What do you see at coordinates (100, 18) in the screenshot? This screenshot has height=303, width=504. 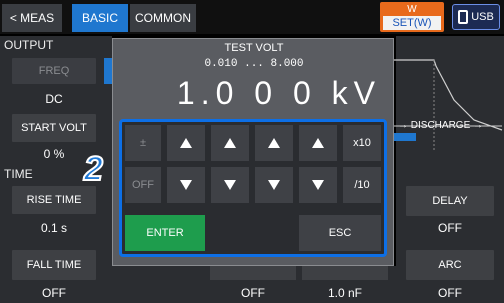 I see `tab-basic: BASIC` at bounding box center [100, 18].